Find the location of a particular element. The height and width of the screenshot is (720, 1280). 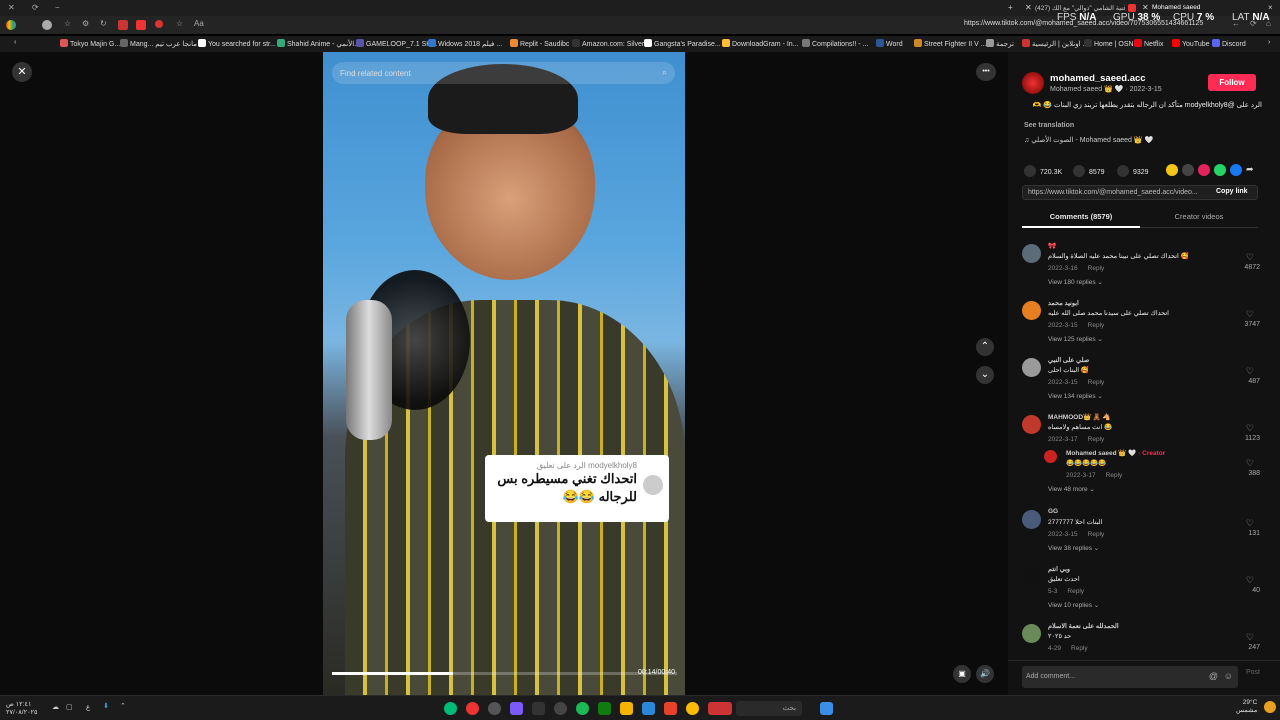

creator-reply-user: Mohamed saeed 👑 🤍 · Creator is located at coordinates (1115, 453).